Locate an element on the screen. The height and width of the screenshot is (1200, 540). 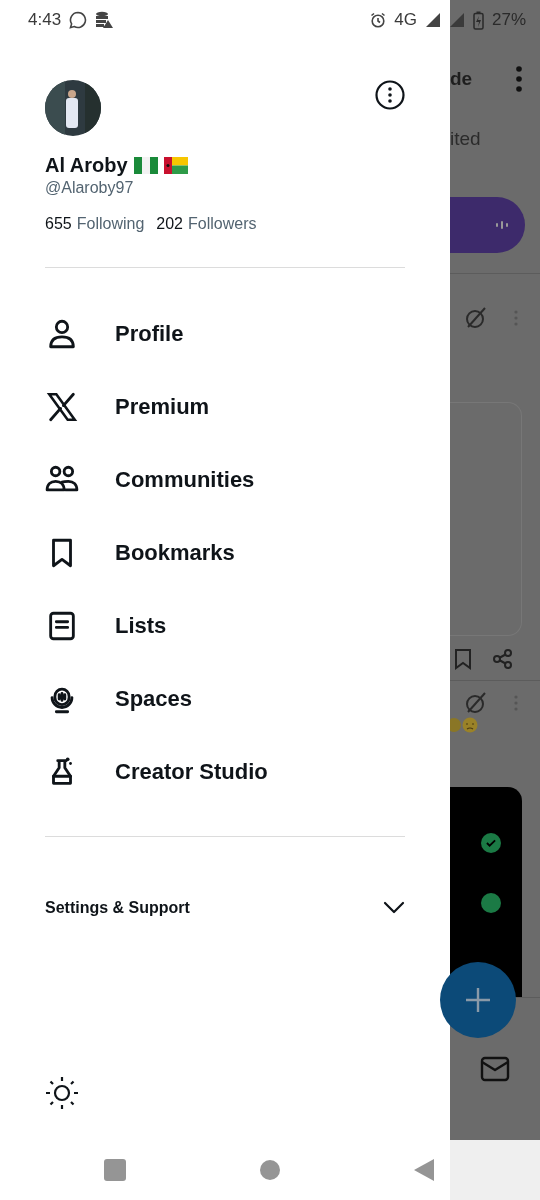
settings-support-toggle: Settings & Support is located at coordinates (117, 908).